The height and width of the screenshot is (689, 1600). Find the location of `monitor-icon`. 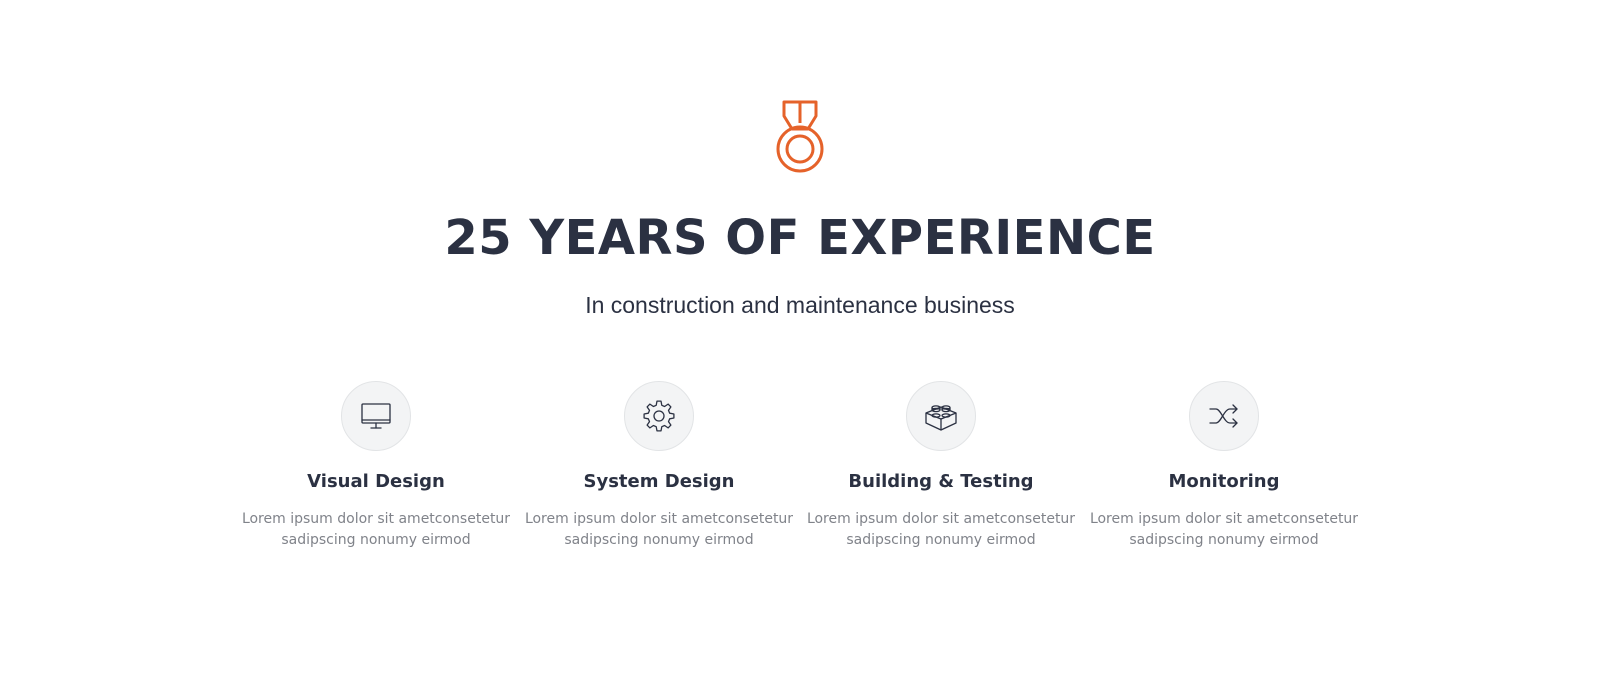

monitor-icon is located at coordinates (376, 416).